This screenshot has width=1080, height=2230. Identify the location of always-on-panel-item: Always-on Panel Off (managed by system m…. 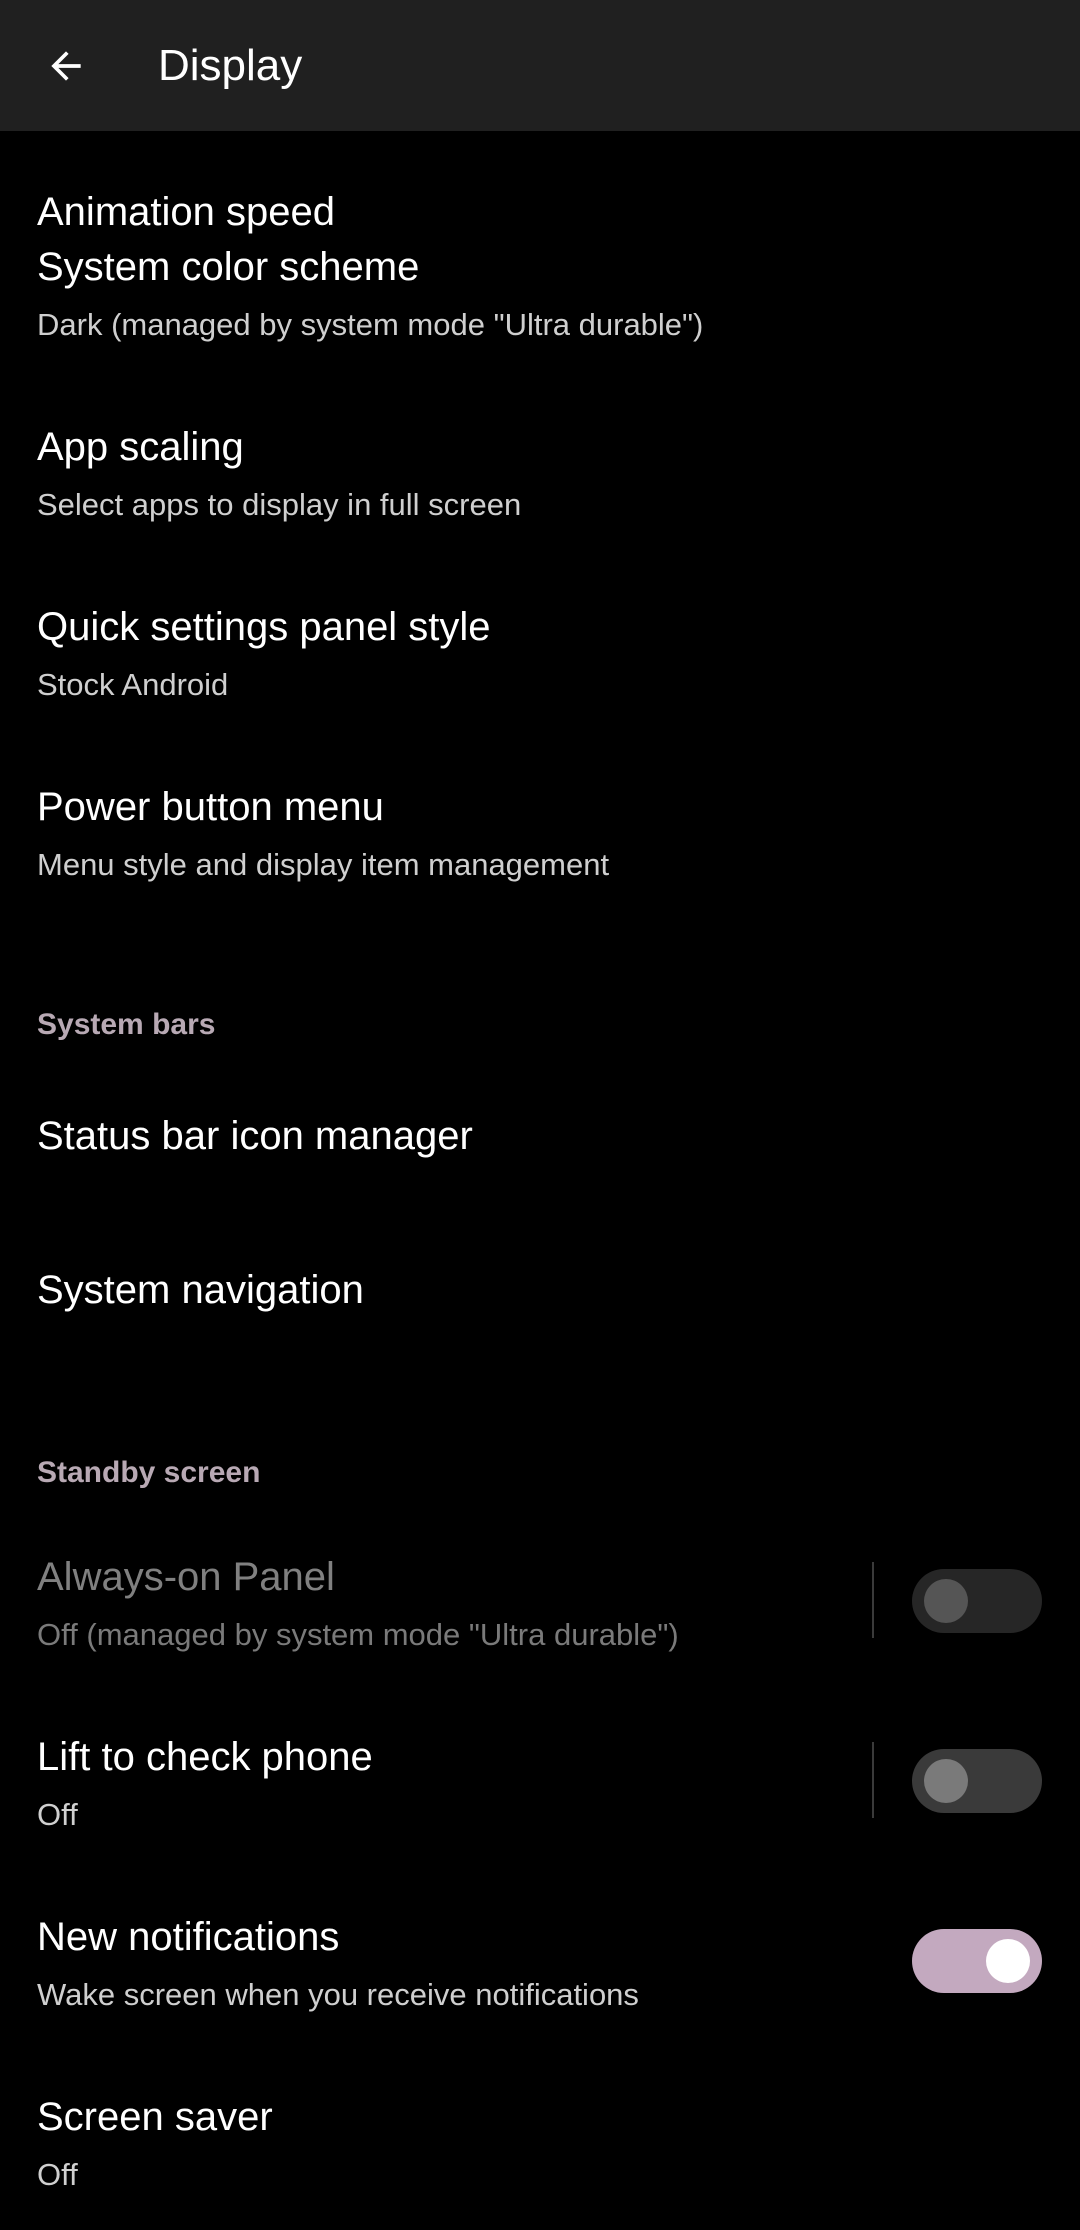
(540, 1615).